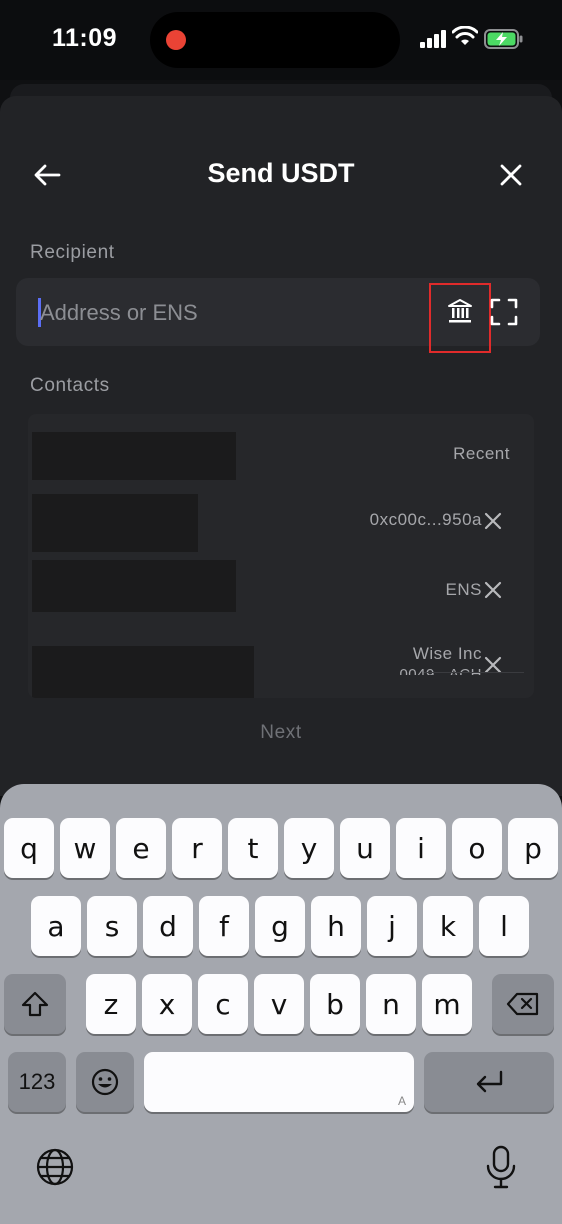 The width and height of the screenshot is (562, 1224). I want to click on status-bar: 11:09, so click(281, 40).